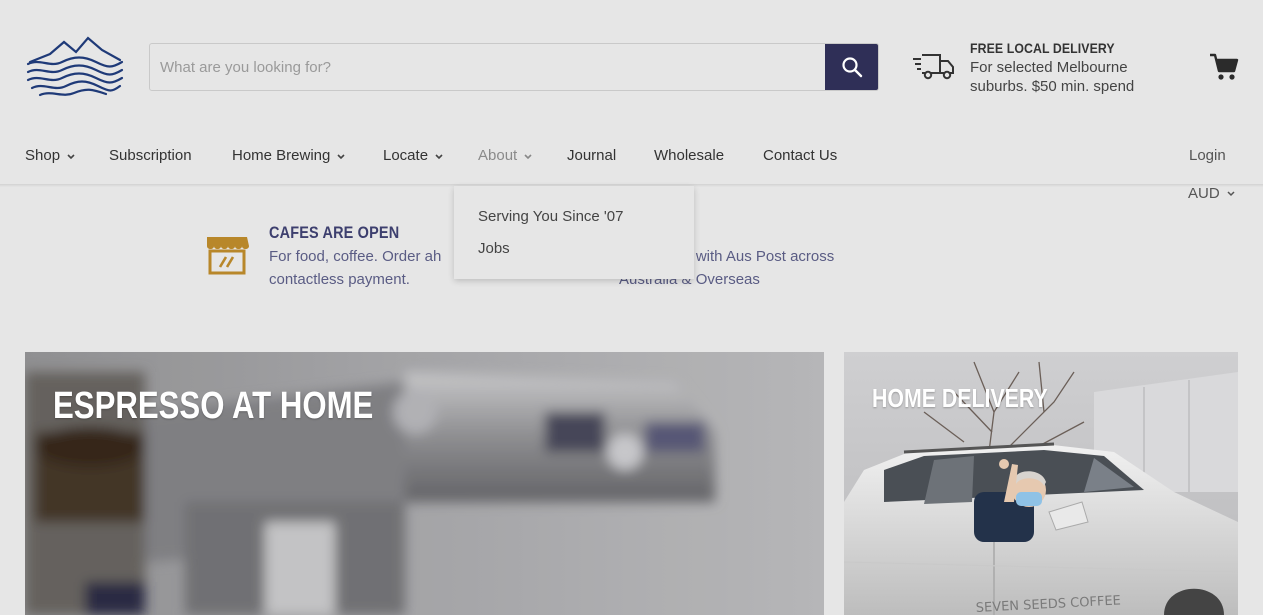 This screenshot has height=615, width=1263. I want to click on currency-selector: AUD, so click(1212, 193).